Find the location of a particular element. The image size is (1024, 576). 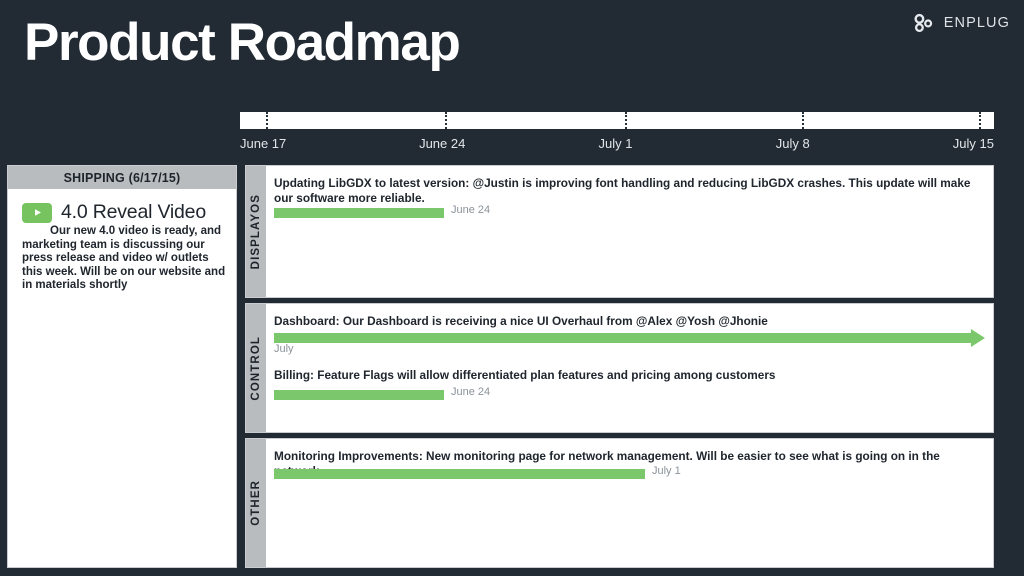

shipping-item-title: 4.0 Reveal Video is located at coordinates (133, 212).